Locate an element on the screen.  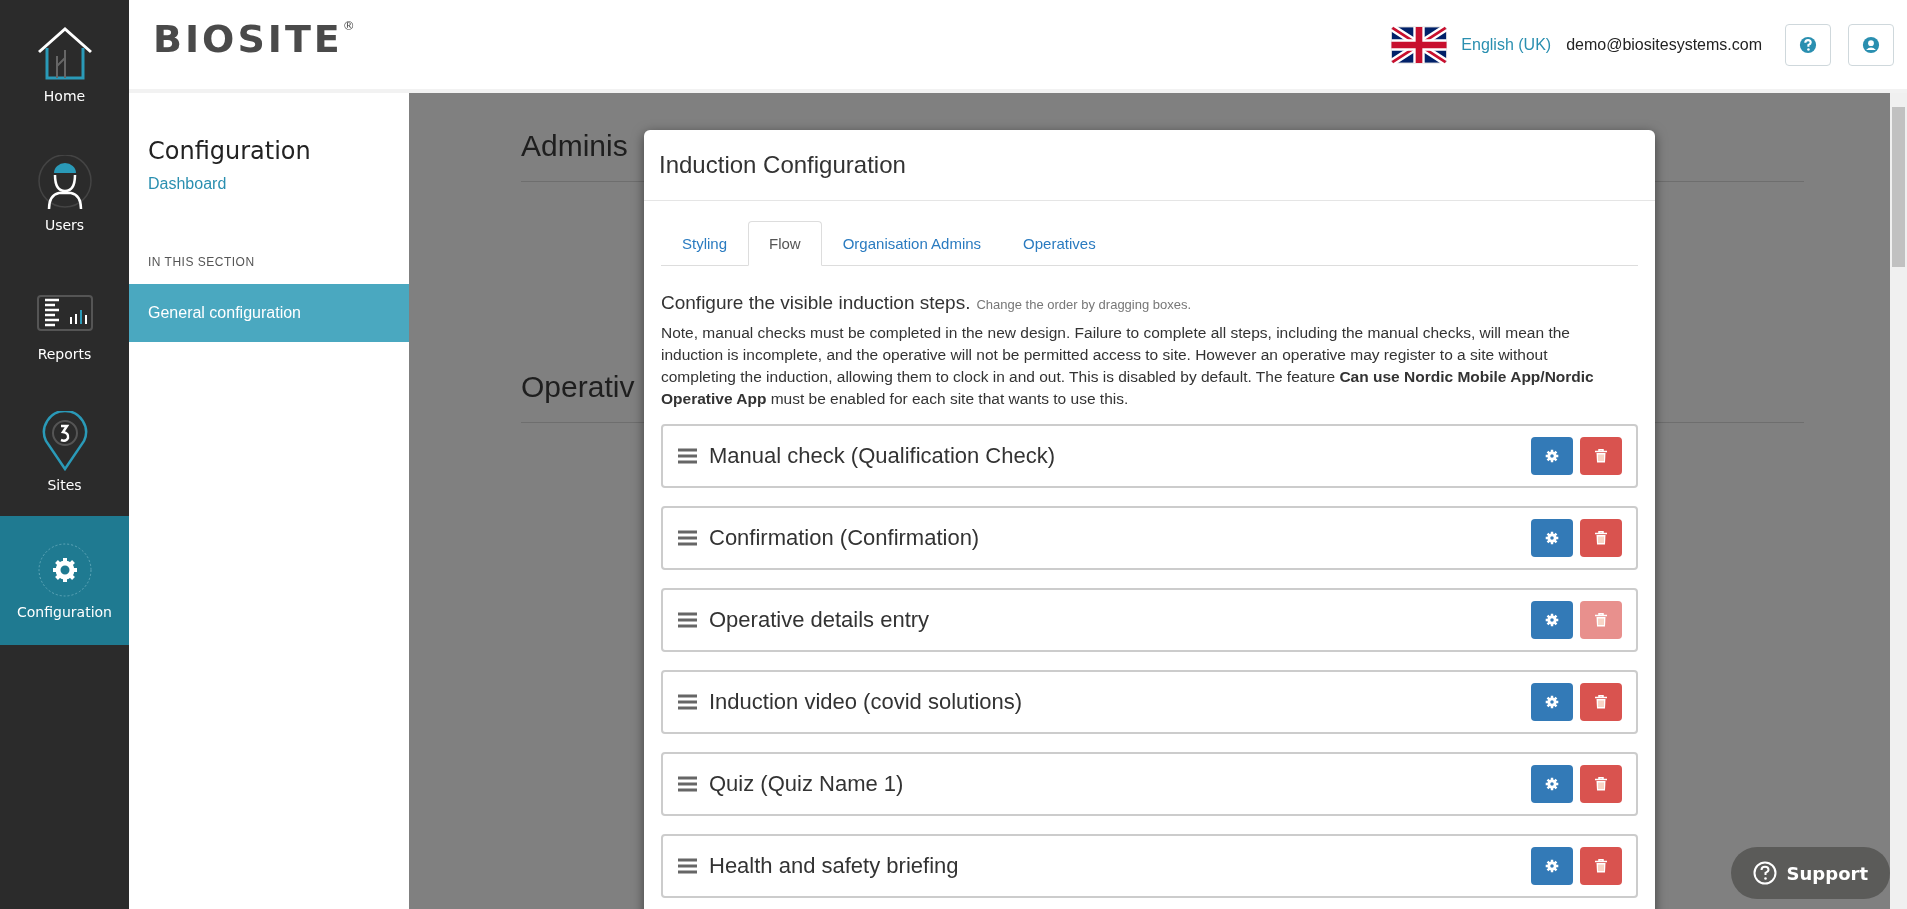
step-label: Confirmation (Confirmation) is located at coordinates (845, 538).